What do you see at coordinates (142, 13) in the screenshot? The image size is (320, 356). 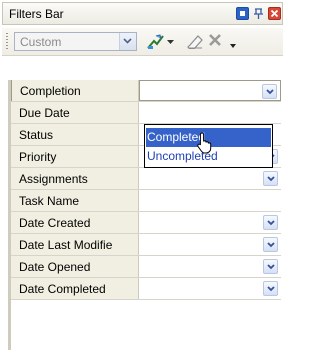 I see `title-bar: Filters Bar` at bounding box center [142, 13].